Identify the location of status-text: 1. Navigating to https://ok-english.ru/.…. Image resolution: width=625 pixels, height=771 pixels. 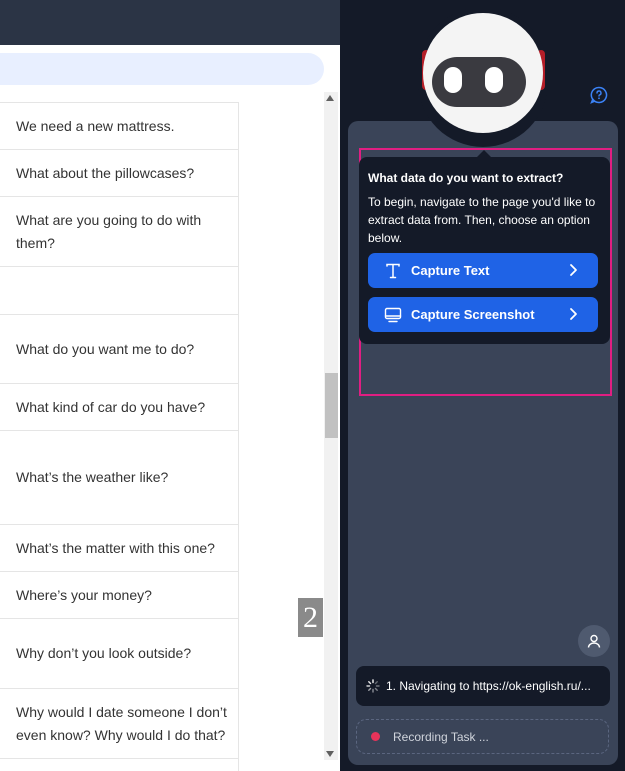
(488, 686).